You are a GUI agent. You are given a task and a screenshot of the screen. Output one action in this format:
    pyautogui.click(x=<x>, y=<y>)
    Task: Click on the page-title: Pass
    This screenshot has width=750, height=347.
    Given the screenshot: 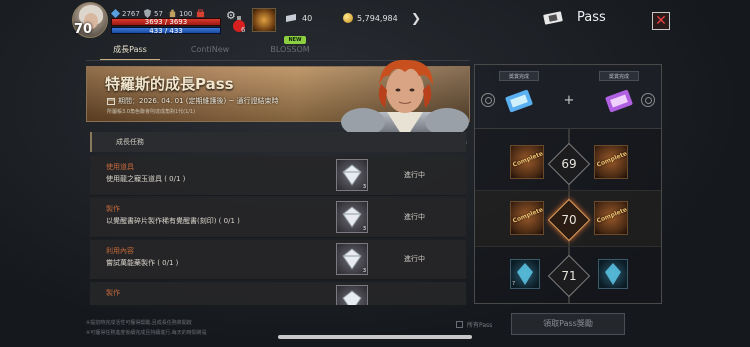 What is the action you would take?
    pyautogui.click(x=591, y=17)
    